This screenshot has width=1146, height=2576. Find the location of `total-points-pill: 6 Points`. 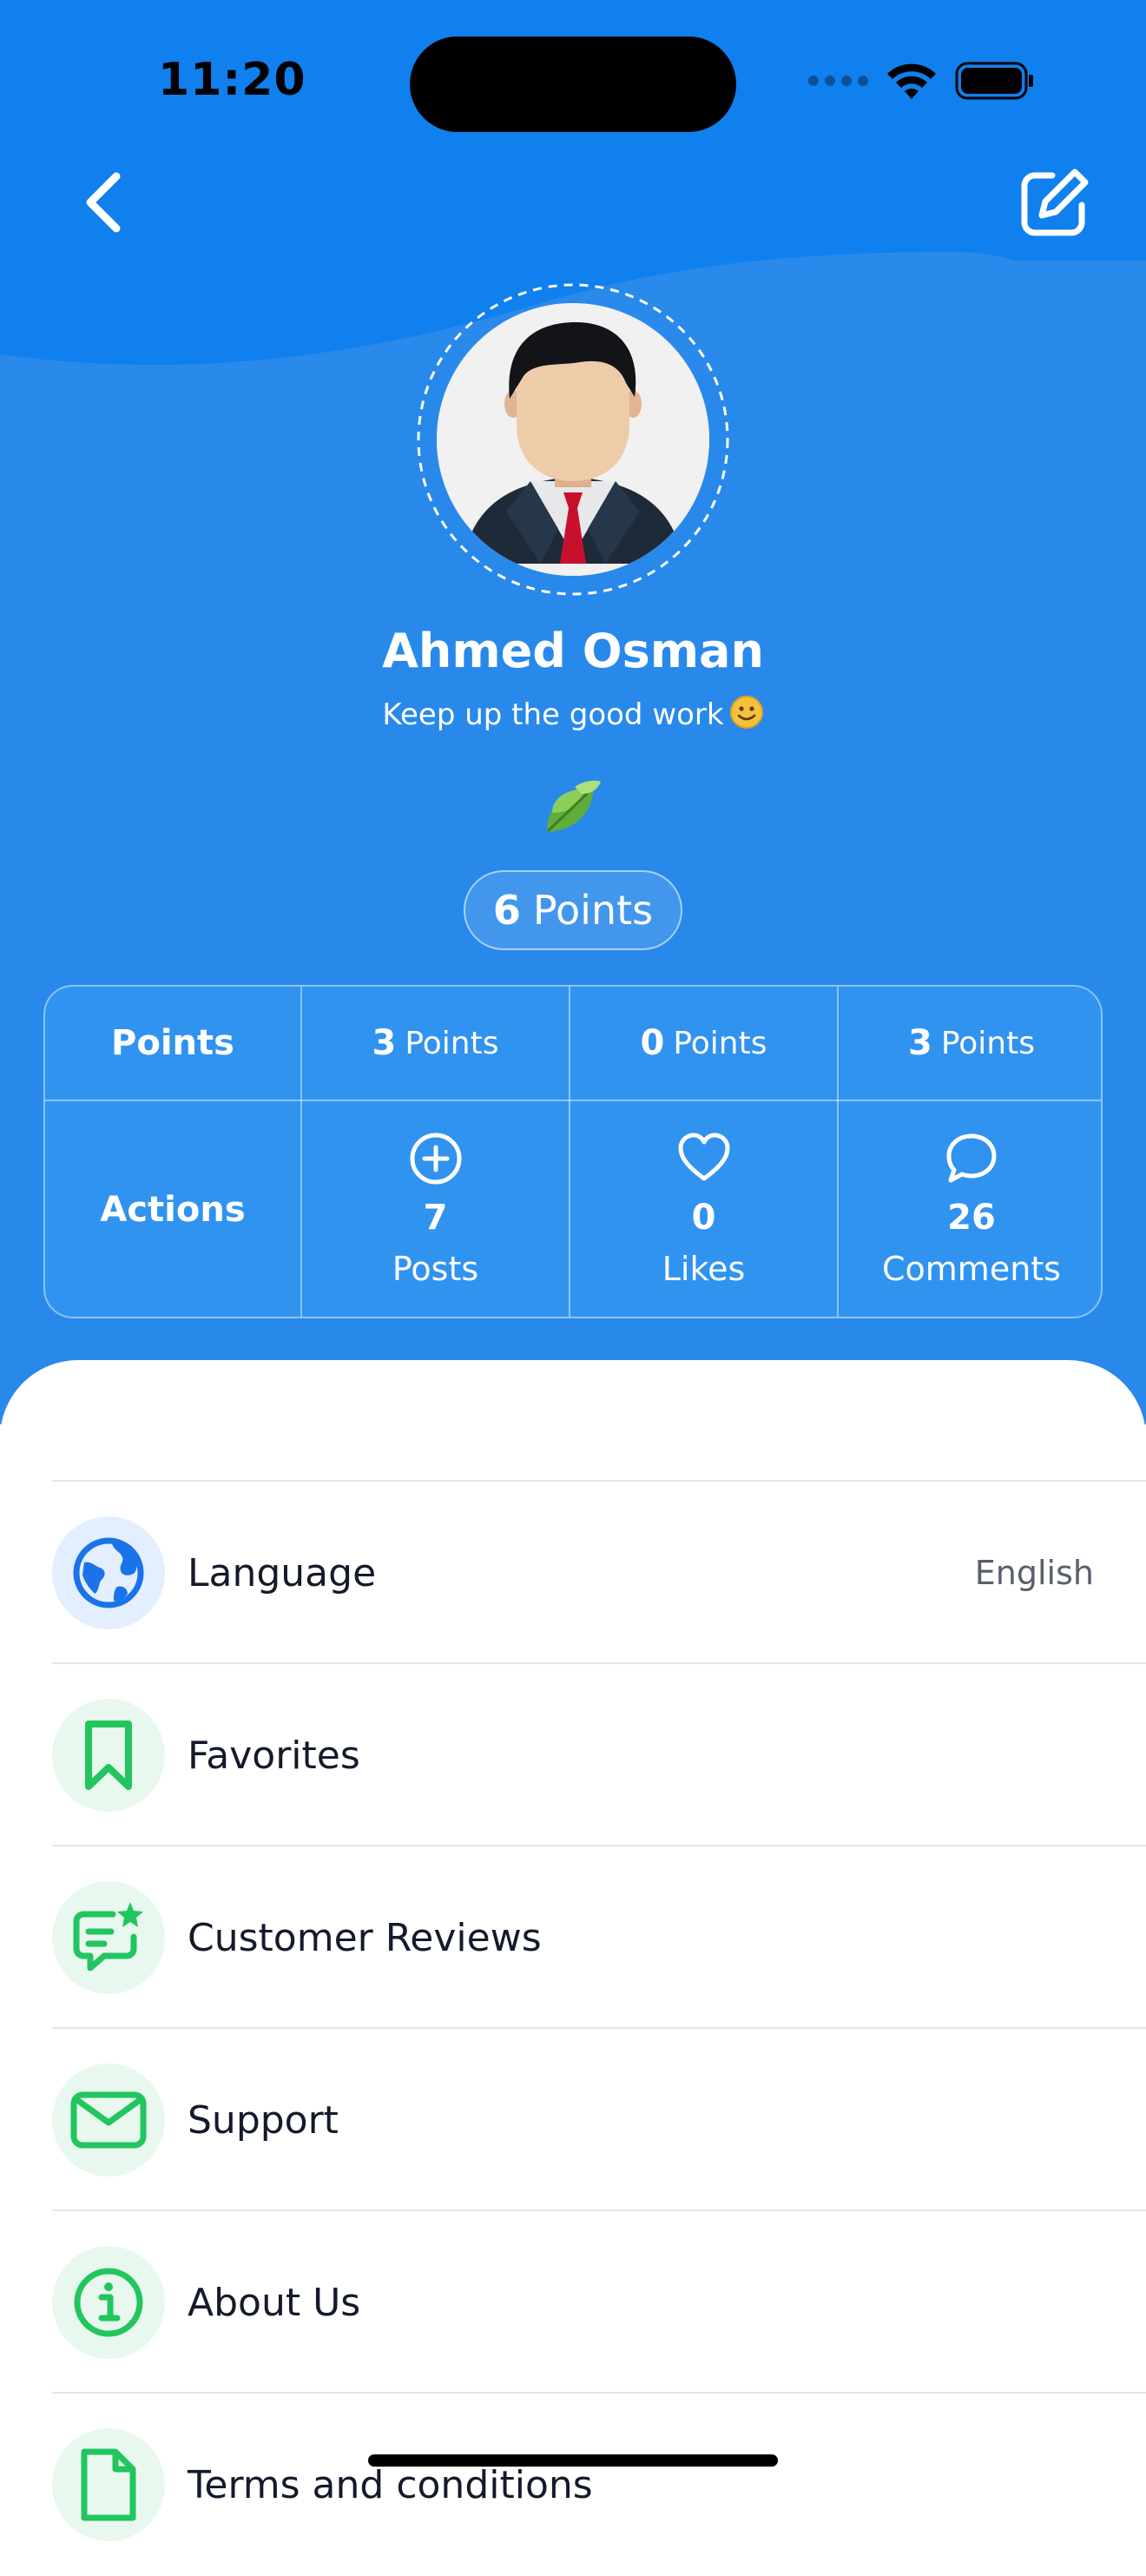

total-points-pill: 6 Points is located at coordinates (573, 910).